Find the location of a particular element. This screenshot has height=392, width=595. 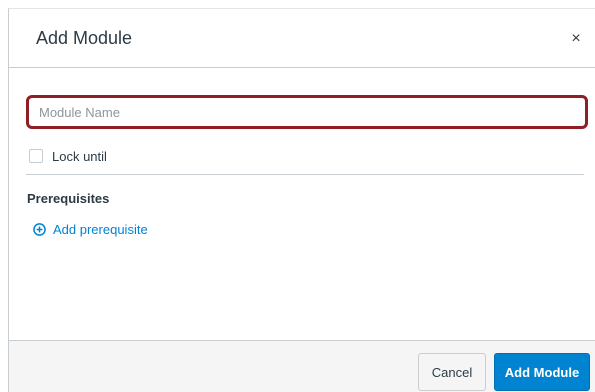

cancel-button: Cancel is located at coordinates (452, 372).